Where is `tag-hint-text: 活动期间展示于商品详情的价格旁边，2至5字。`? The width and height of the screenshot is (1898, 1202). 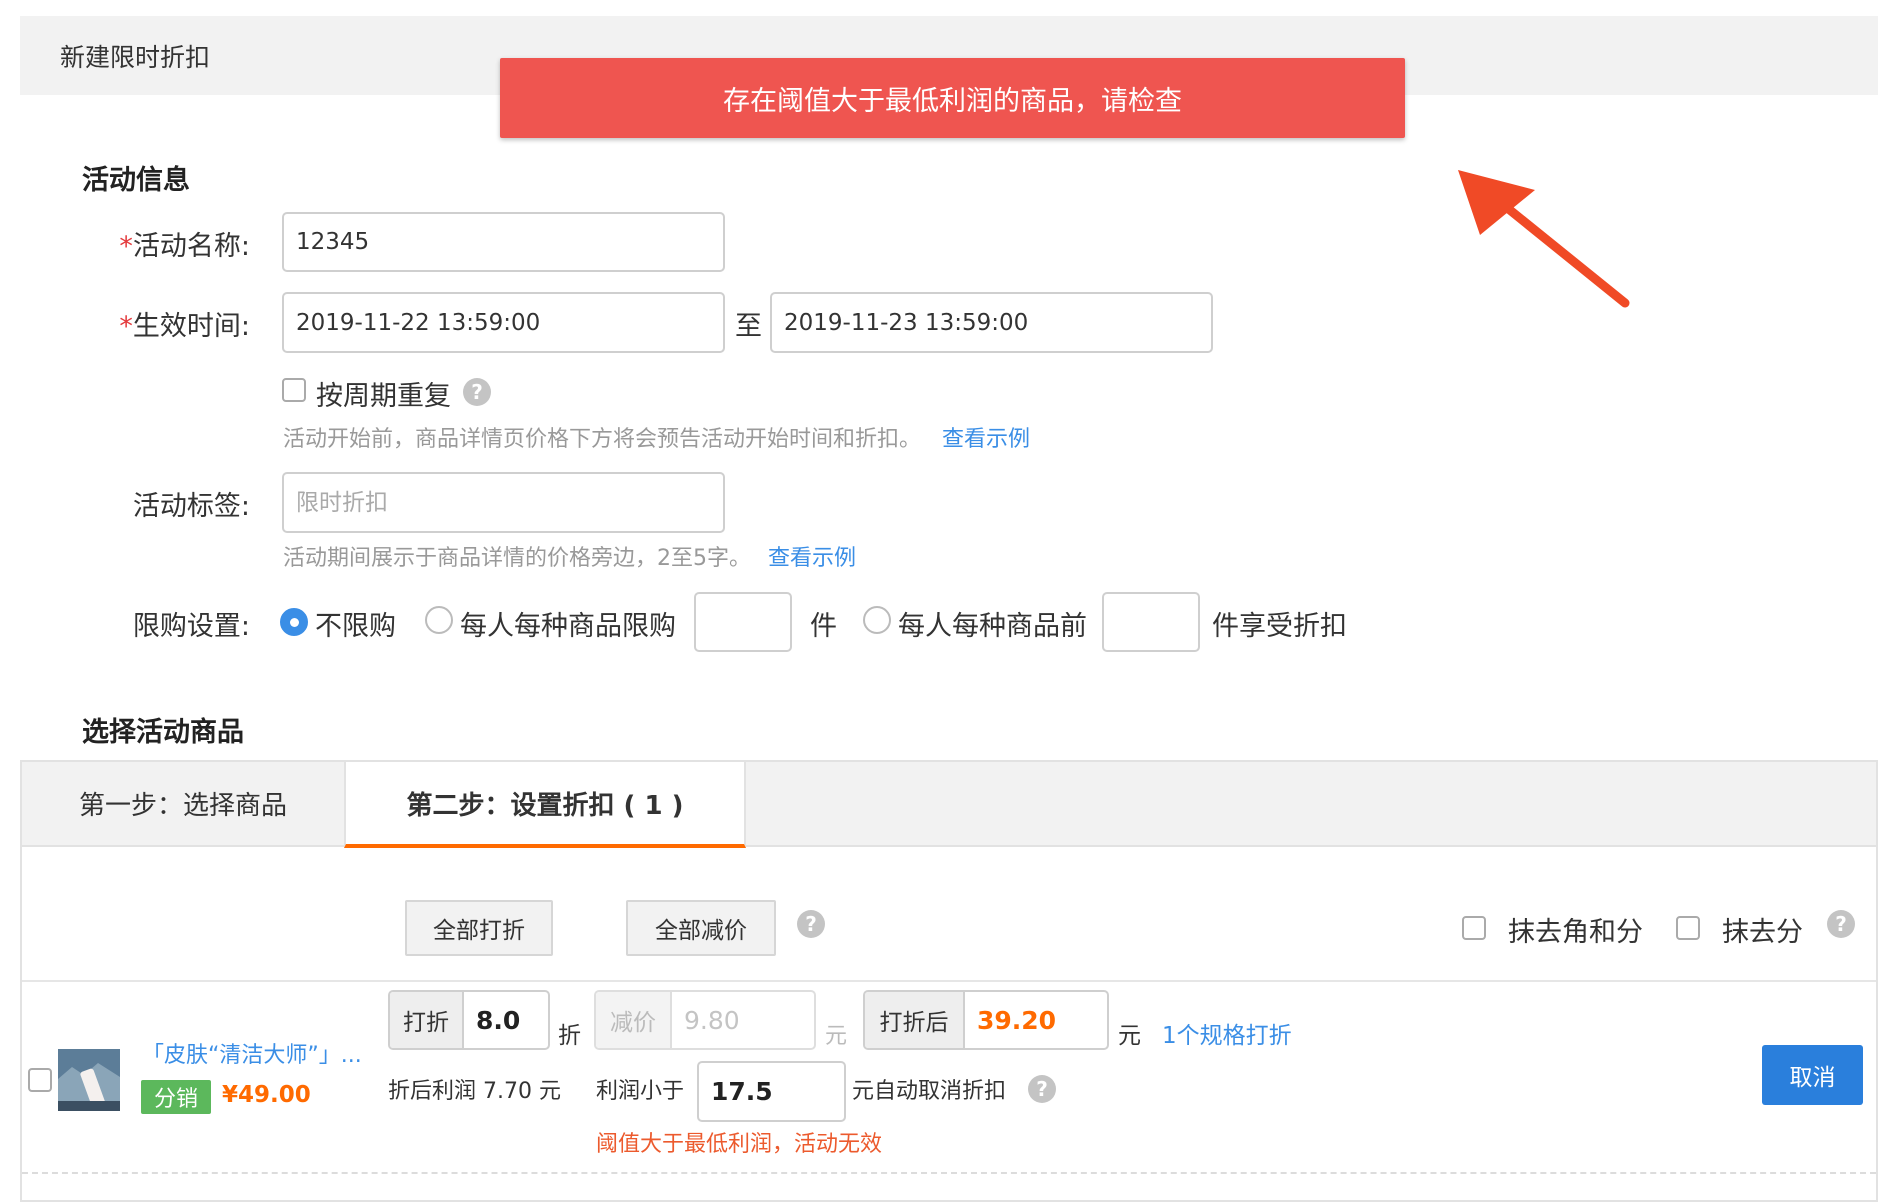 tag-hint-text: 活动期间展示于商品详情的价格旁边，2至5字。 is located at coordinates (517, 558).